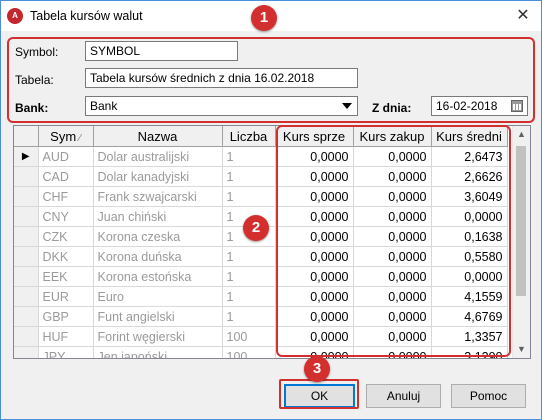 The width and height of the screenshot is (542, 420). Describe the element at coordinates (521, 134) in the screenshot. I see `scroll-up-icon: ▲` at that location.